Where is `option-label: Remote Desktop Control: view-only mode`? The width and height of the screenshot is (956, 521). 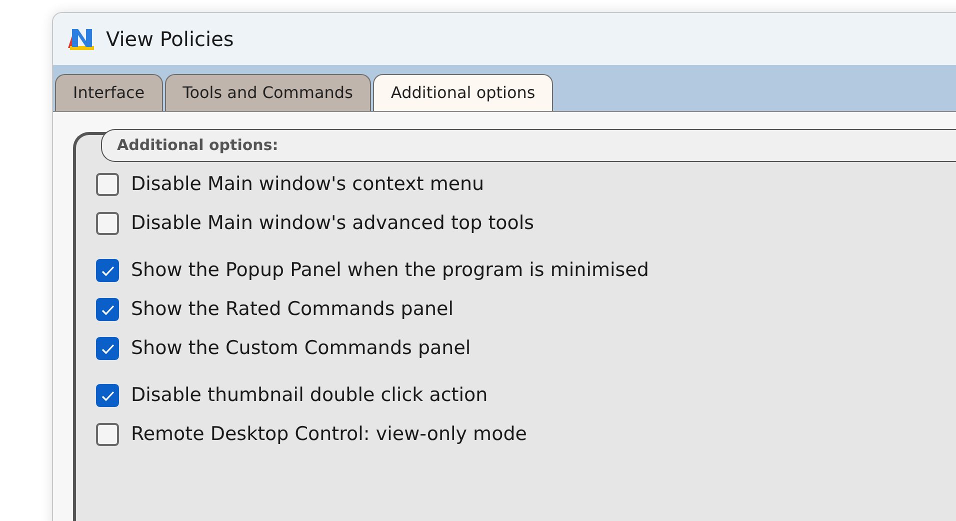 option-label: Remote Desktop Control: view-only mode is located at coordinates (329, 435).